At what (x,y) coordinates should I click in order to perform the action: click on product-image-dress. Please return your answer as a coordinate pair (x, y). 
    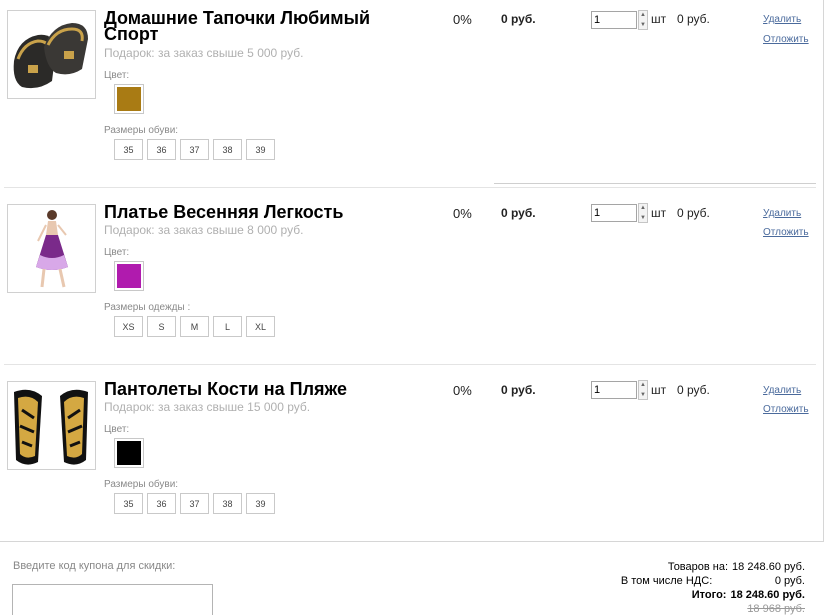
    Looking at the image, I should click on (51, 248).